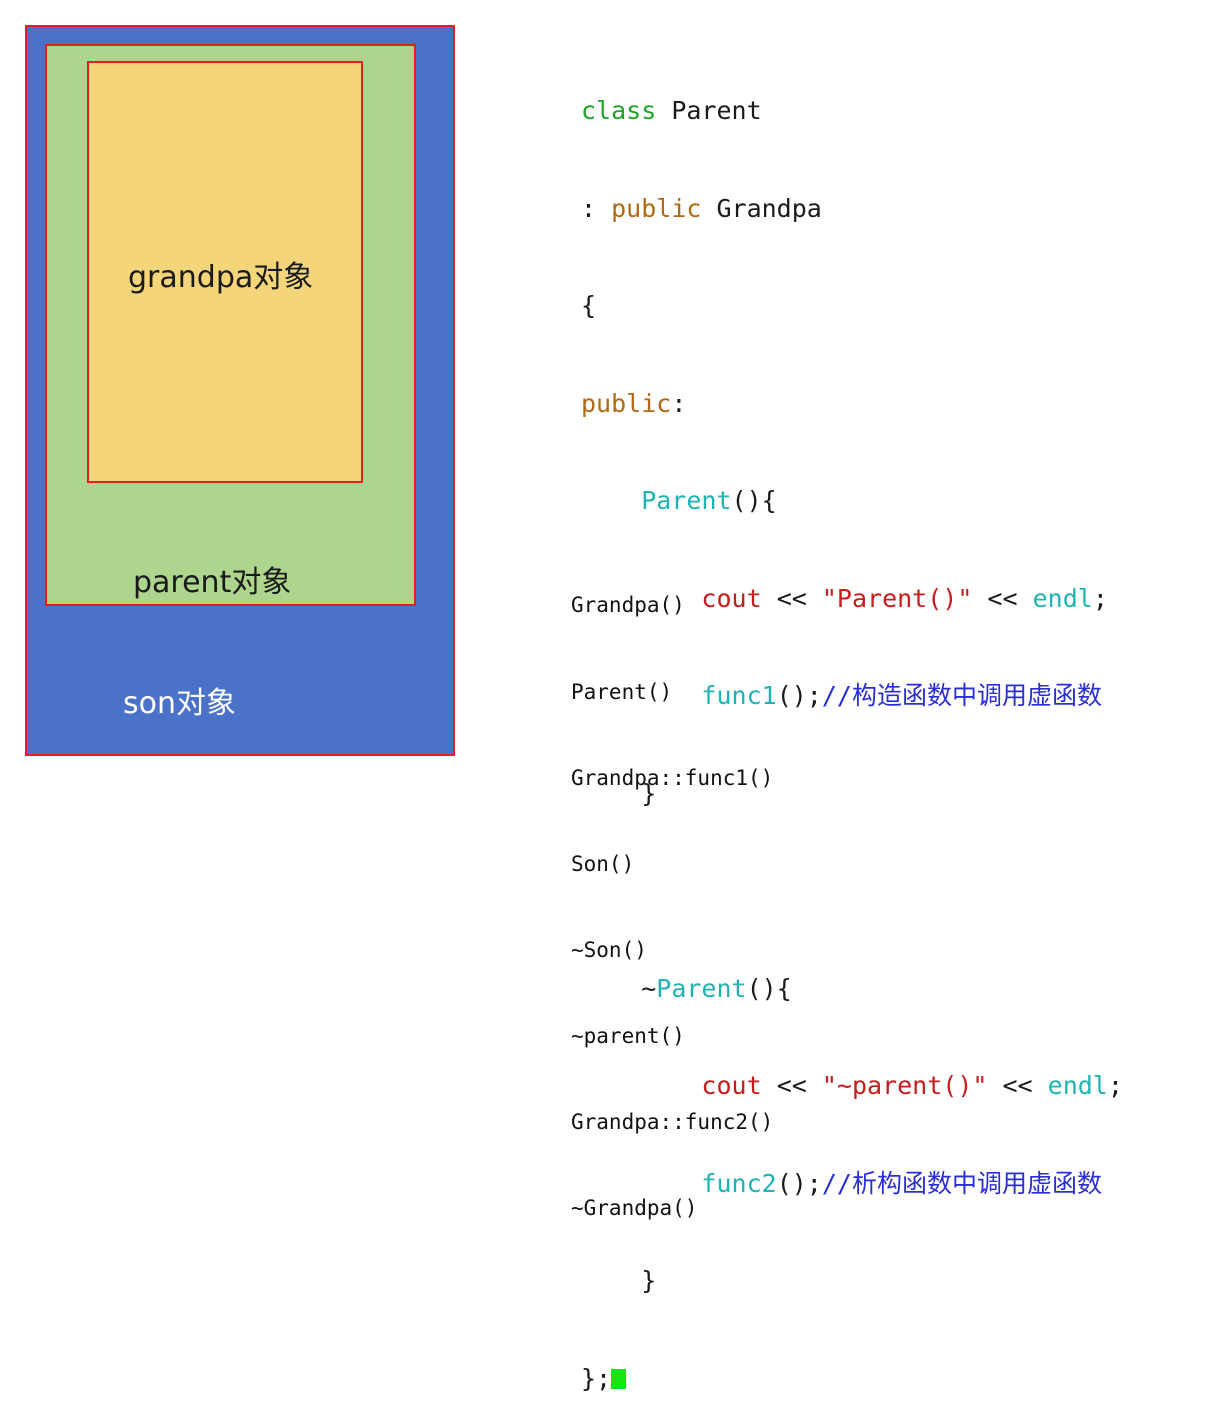 The width and height of the screenshot is (1224, 1428). I want to click on code-line: Parent(){, so click(852, 501).